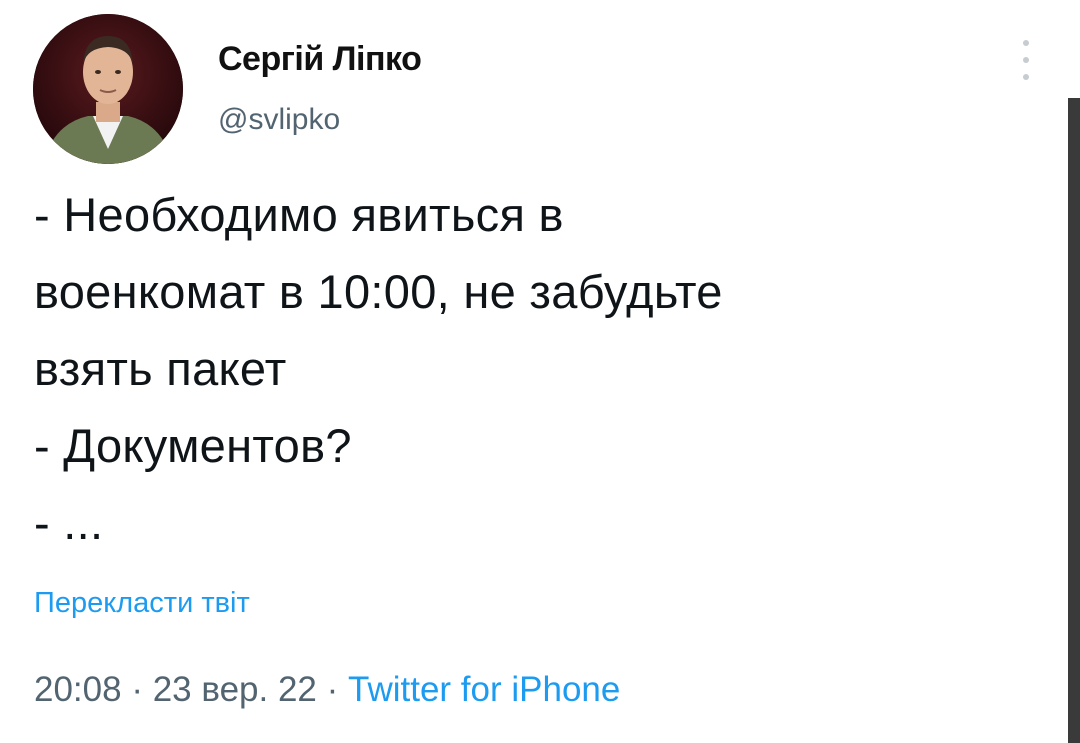  I want to click on tweet-metadata: 20:08 · 23 вер. 22 · Twitter for iPhone, so click(327, 690).